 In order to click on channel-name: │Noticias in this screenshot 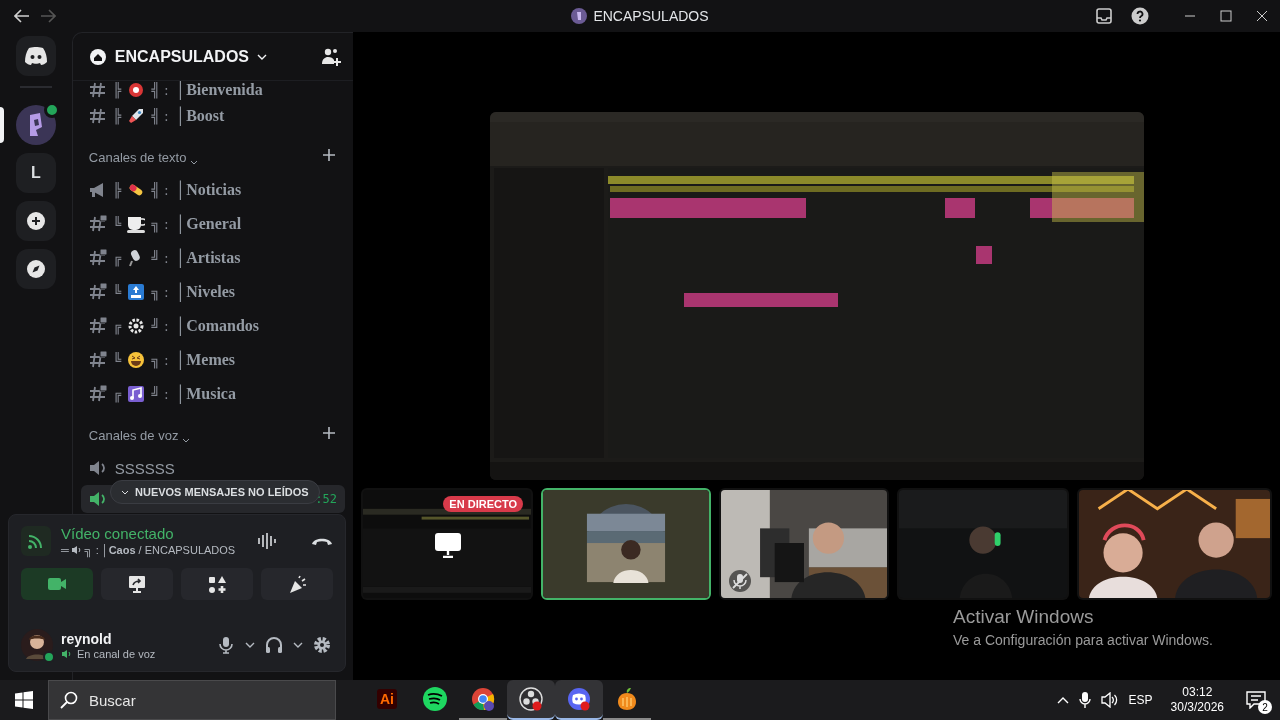, I will do `click(208, 190)`.